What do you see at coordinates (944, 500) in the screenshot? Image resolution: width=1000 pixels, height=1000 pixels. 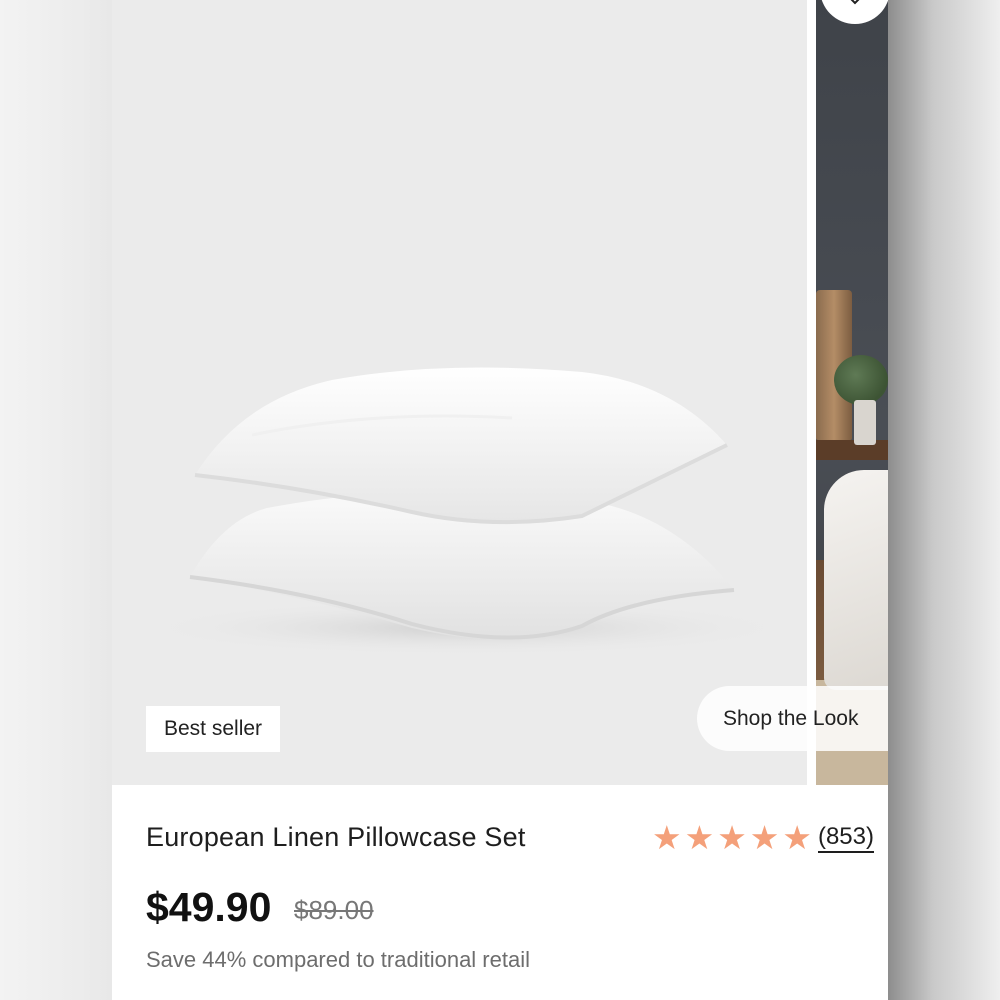 I see `right-background-blur` at bounding box center [944, 500].